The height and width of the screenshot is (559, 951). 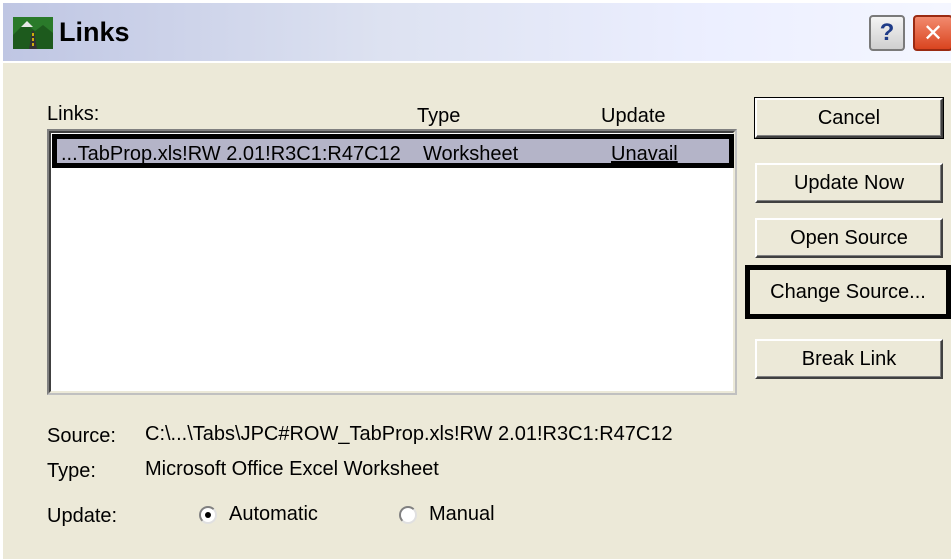 I want to click on break-link-button: Break Link, so click(x=849, y=359).